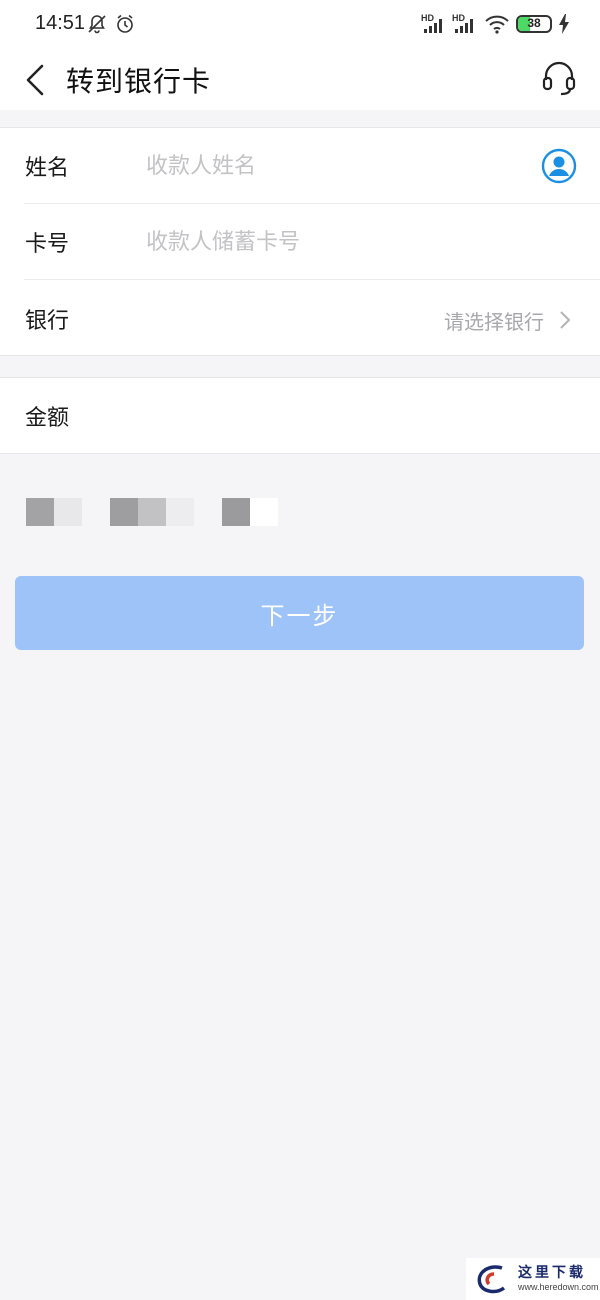 The image size is (600, 1300). Describe the element at coordinates (60, 23) in the screenshot. I see `status-time: 14:51` at that location.